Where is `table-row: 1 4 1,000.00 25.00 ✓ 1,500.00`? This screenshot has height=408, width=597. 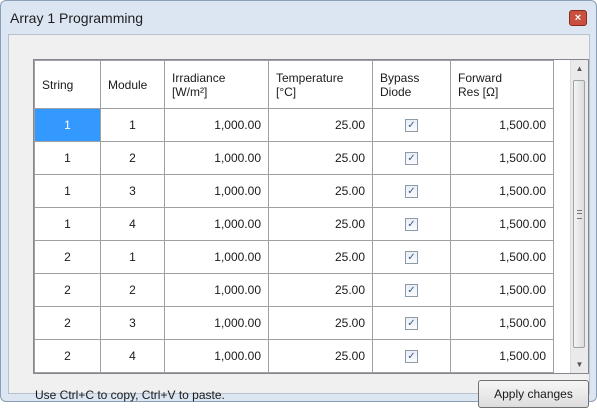
table-row: 1 4 1,000.00 25.00 ✓ 1,500.00 is located at coordinates (294, 224).